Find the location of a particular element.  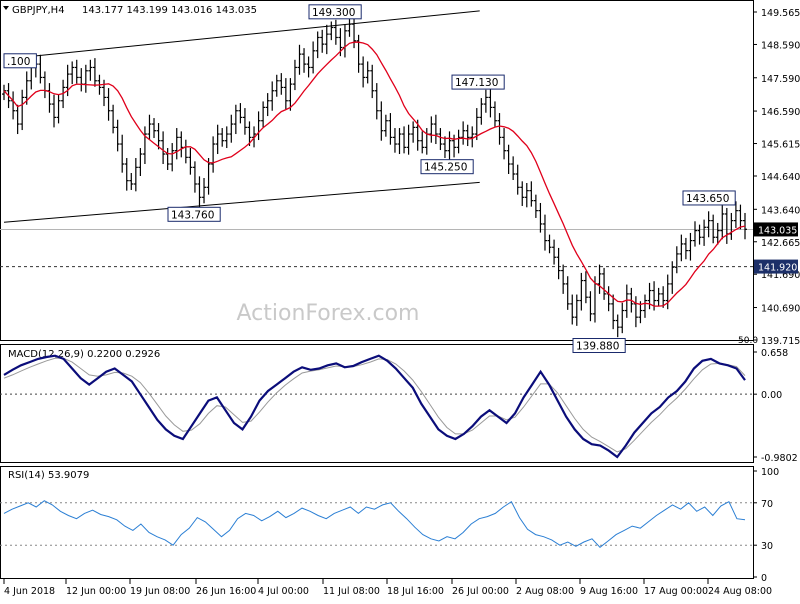

macd-tick-label: -0.9802 is located at coordinates (779, 458).